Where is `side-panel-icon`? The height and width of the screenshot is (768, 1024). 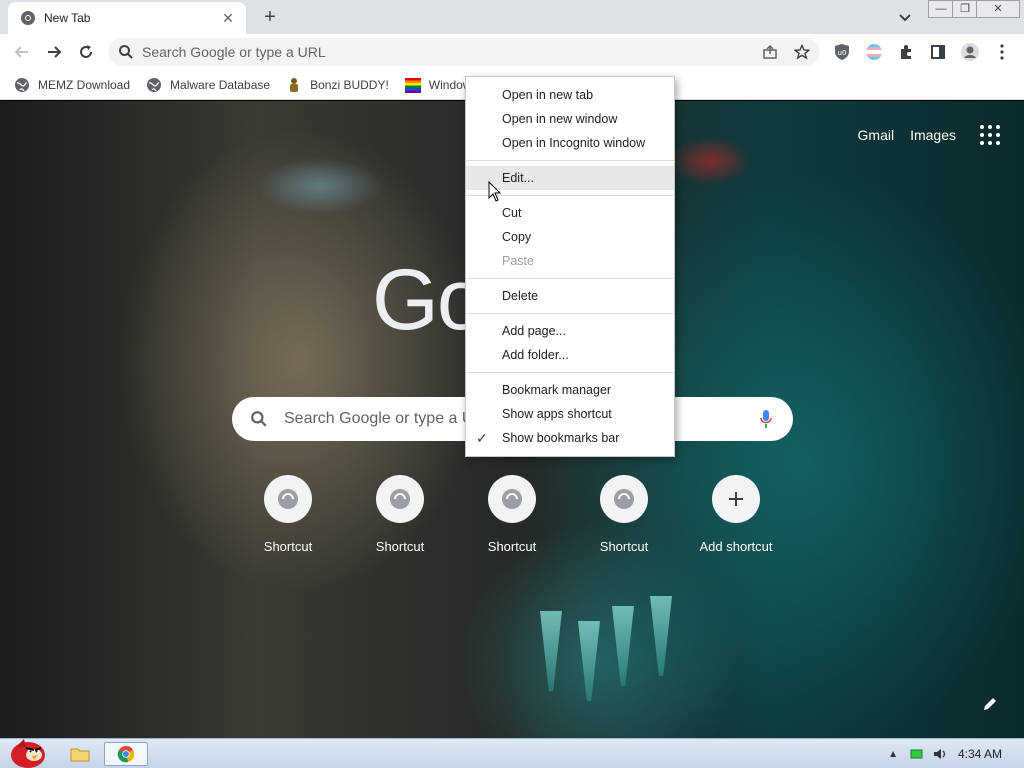 side-panel-icon is located at coordinates (938, 52).